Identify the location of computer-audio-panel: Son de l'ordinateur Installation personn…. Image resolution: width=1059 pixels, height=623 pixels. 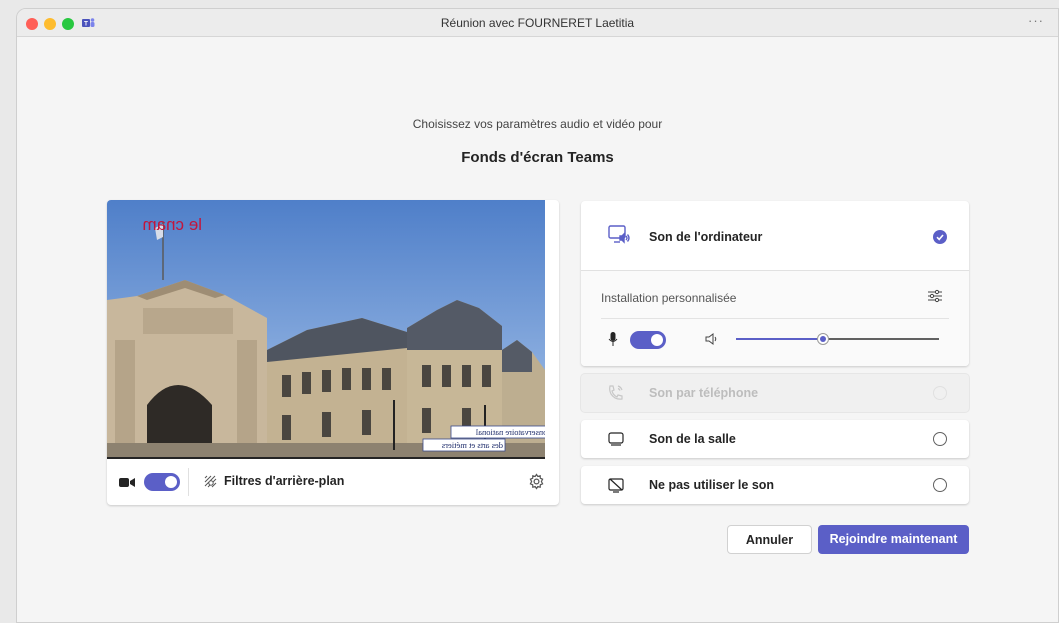
(775, 283).